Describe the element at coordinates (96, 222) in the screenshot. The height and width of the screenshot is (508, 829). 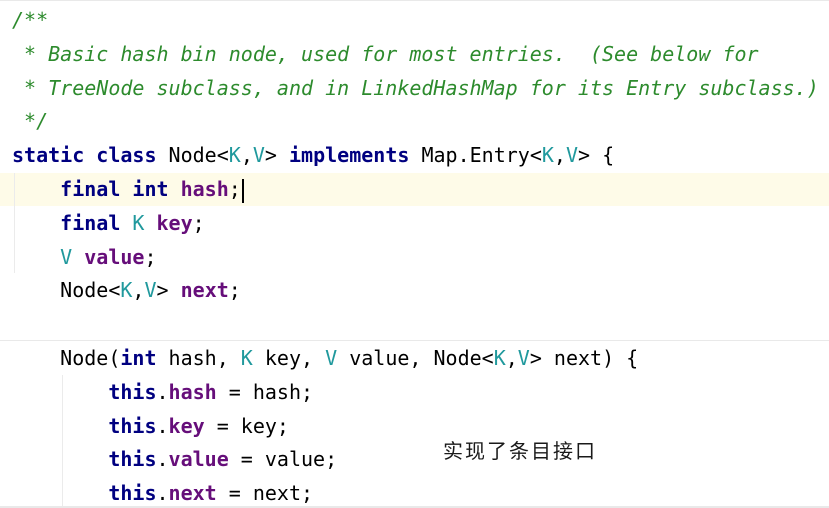
I see `code-token: final` at that location.